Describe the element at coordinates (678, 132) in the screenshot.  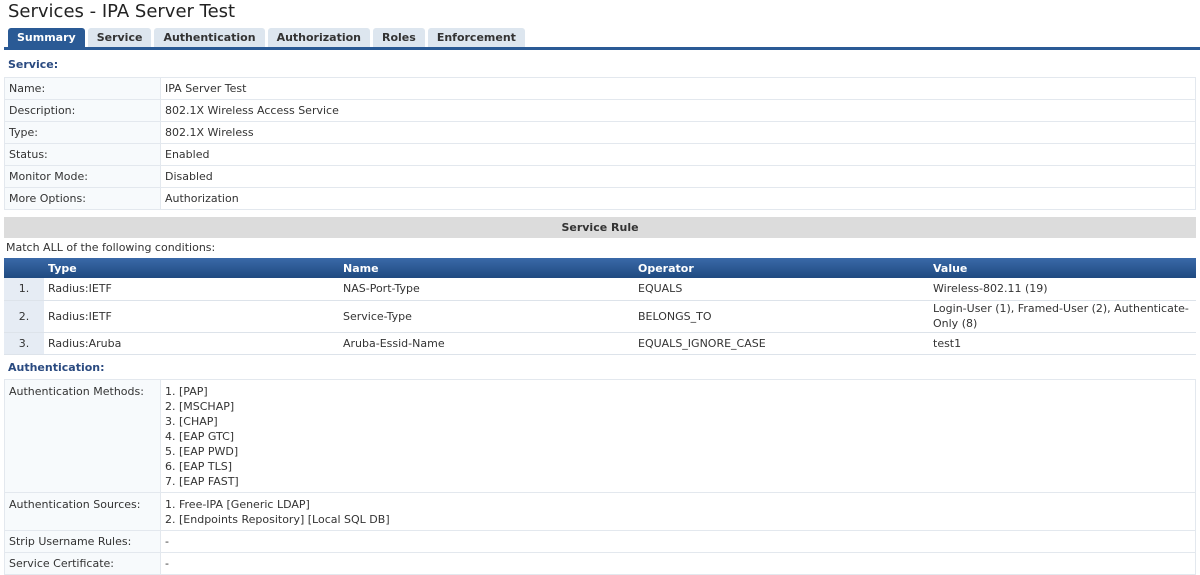
I see `row-value: 802.1X Wireless` at that location.